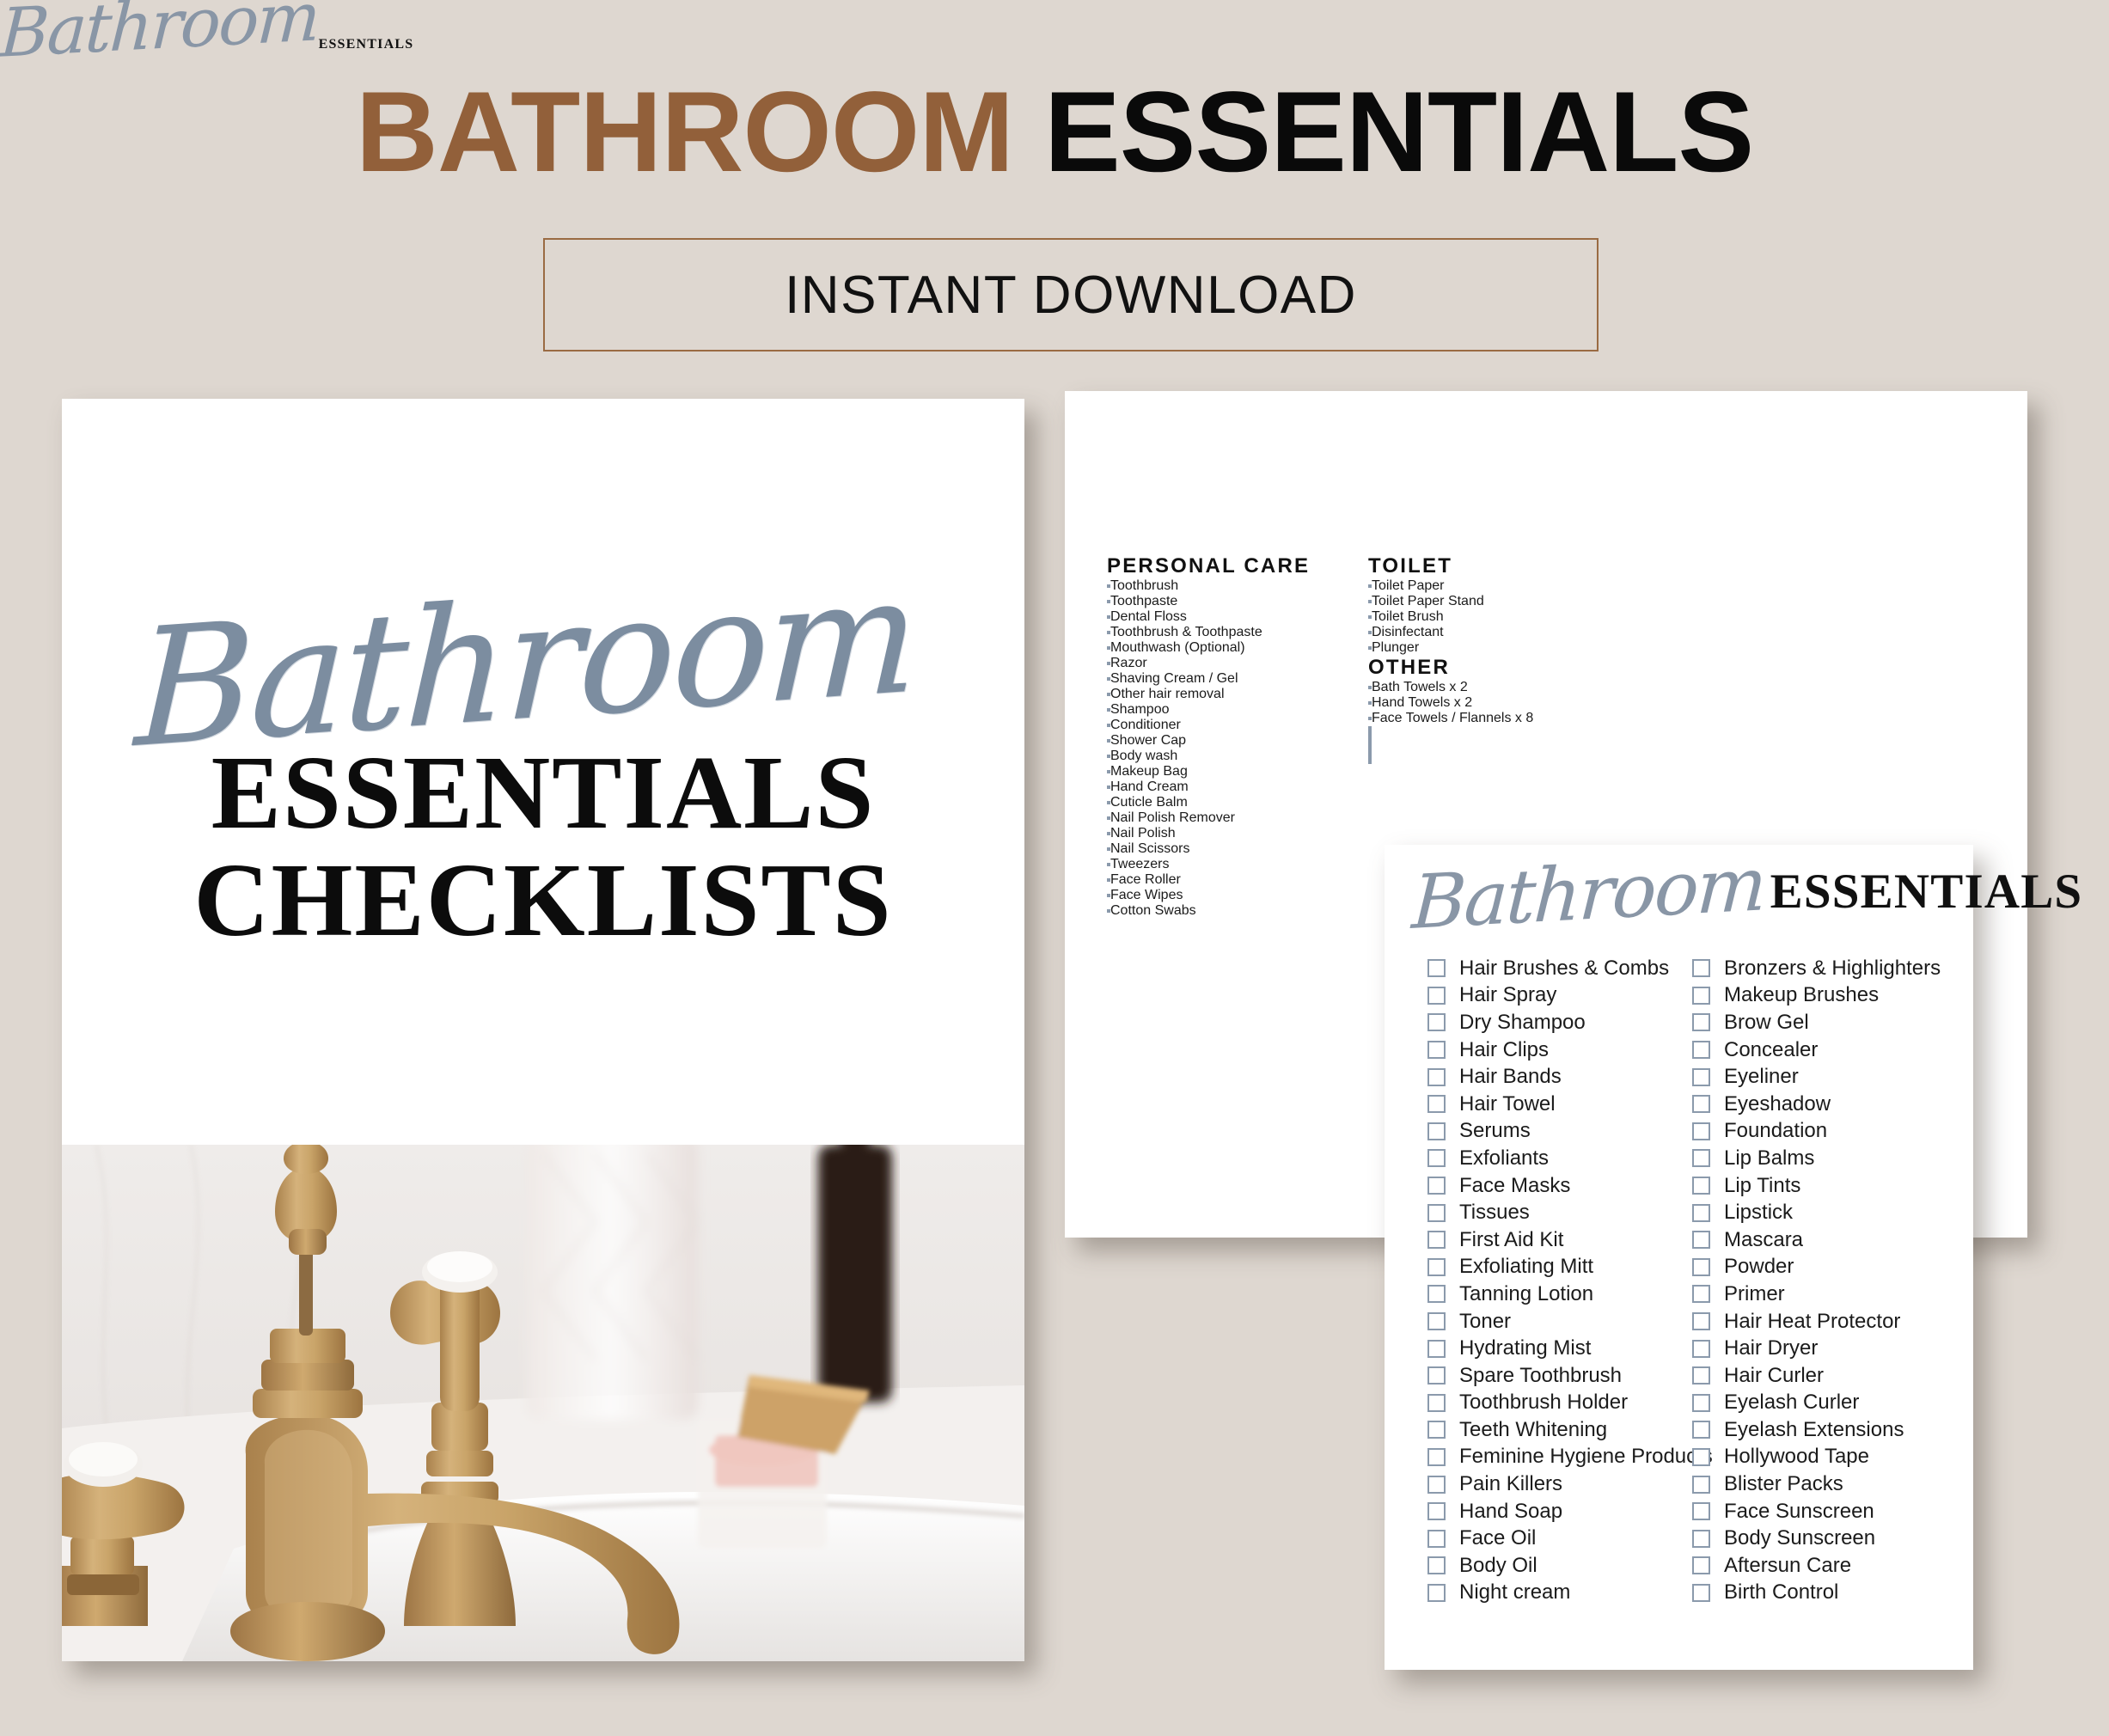 Image resolution: width=2109 pixels, height=1736 pixels. Describe the element at coordinates (1565, 1240) in the screenshot. I see `checklist-item: First Aid Kit` at that location.